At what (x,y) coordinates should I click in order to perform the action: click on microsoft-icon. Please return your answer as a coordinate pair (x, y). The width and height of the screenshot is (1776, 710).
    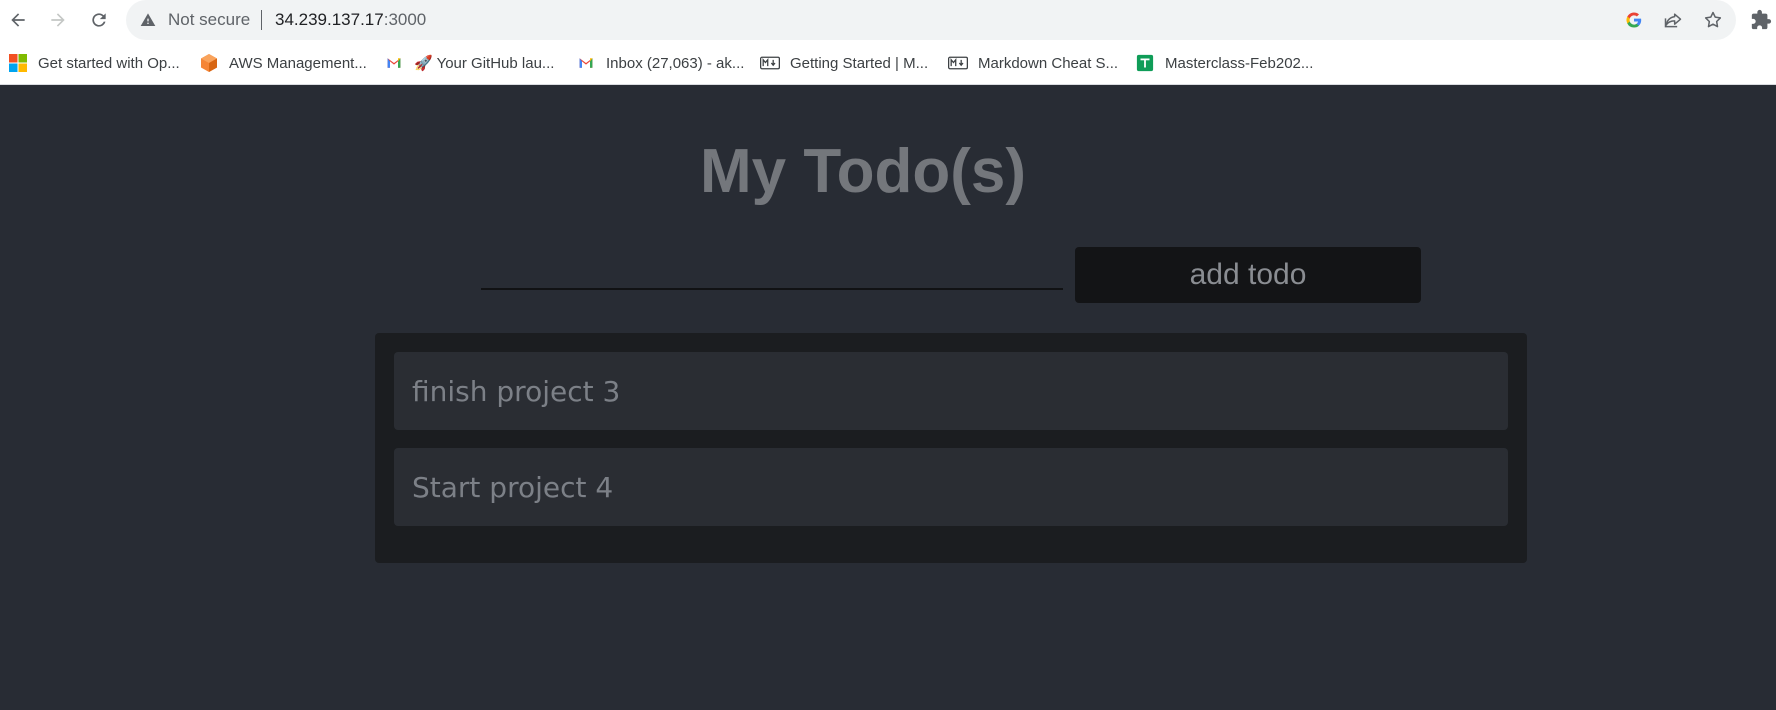
    Looking at the image, I should click on (18, 63).